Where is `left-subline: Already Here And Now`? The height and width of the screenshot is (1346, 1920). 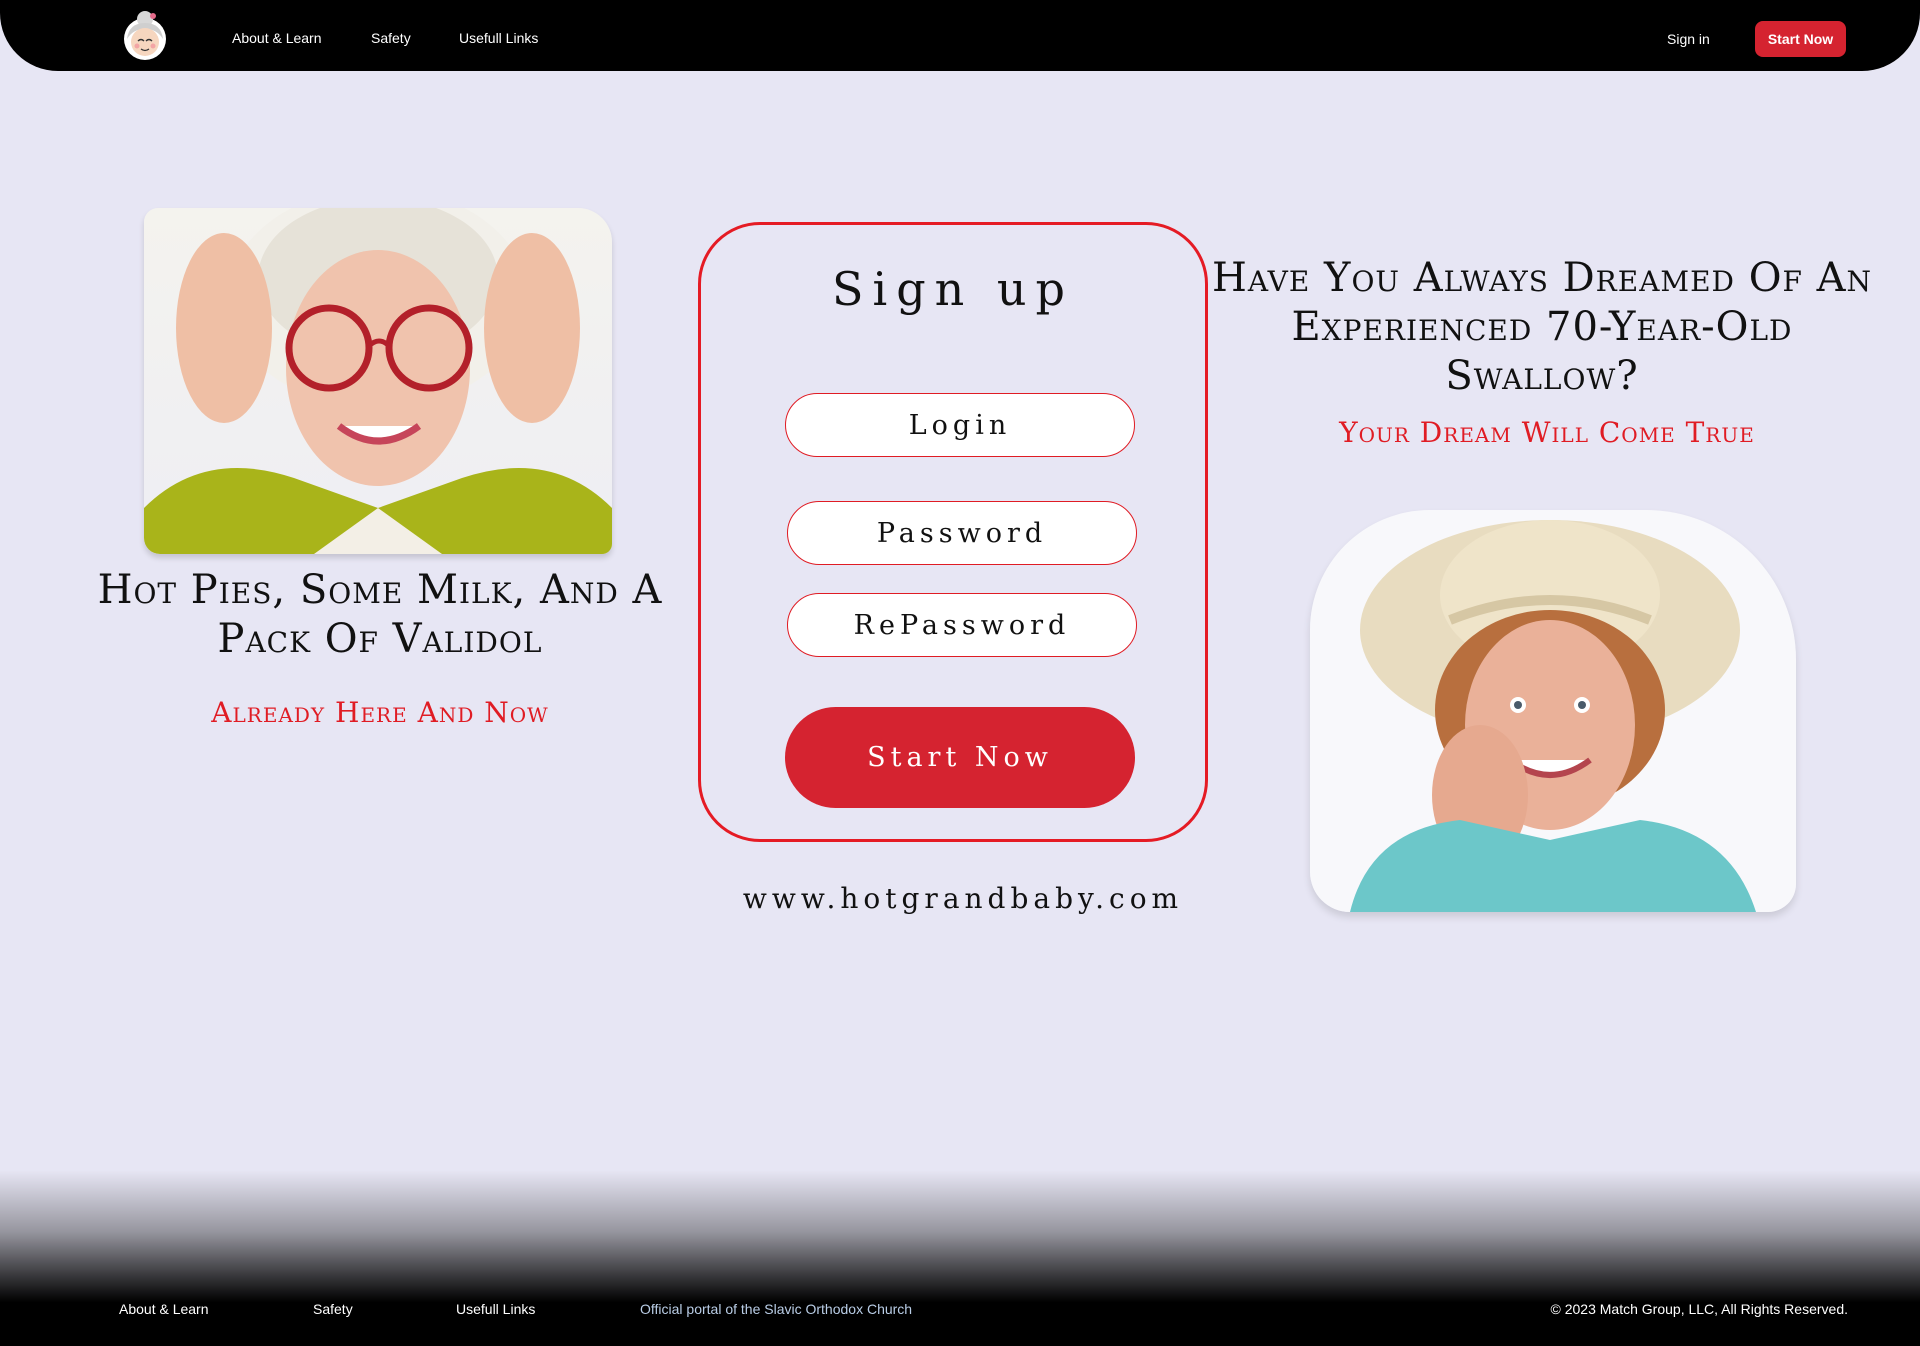 left-subline: Already Here And Now is located at coordinates (380, 712).